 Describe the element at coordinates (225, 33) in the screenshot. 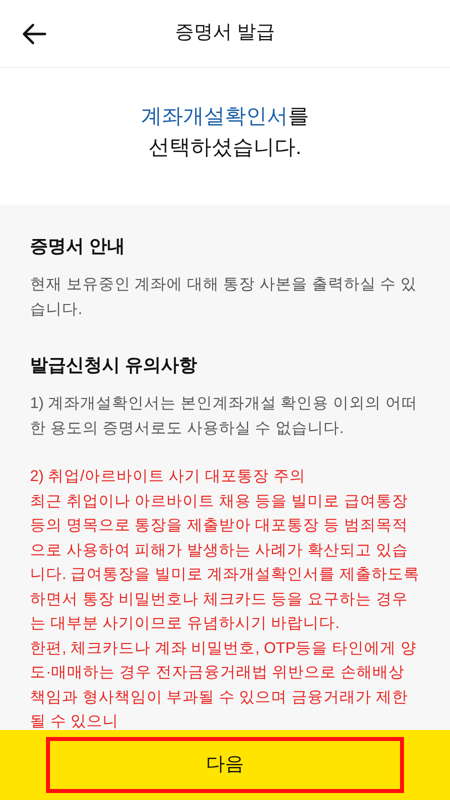

I see `screen-title: 증명서 발급` at that location.